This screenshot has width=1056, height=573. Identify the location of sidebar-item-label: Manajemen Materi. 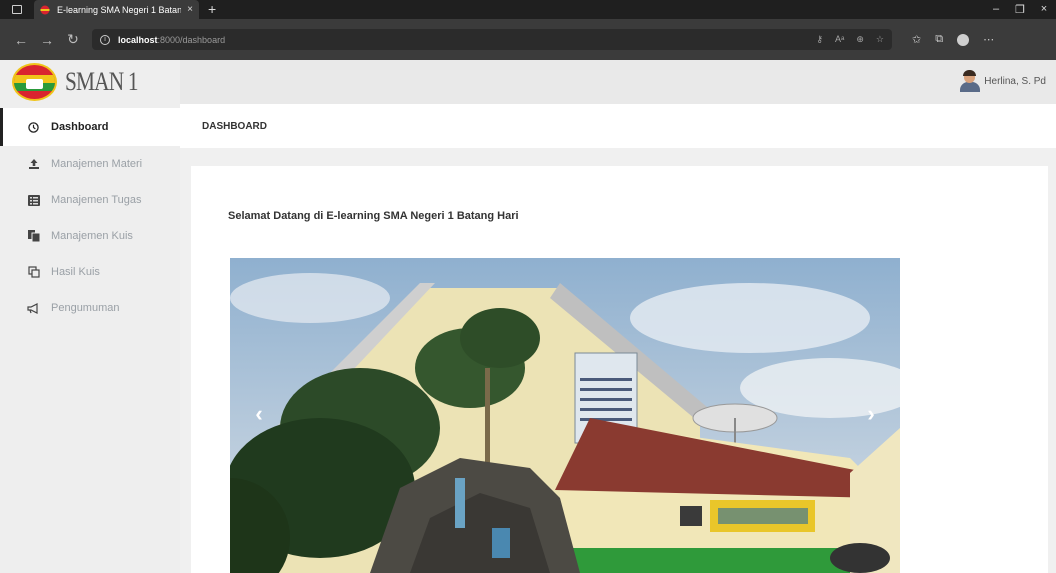
(97, 164).